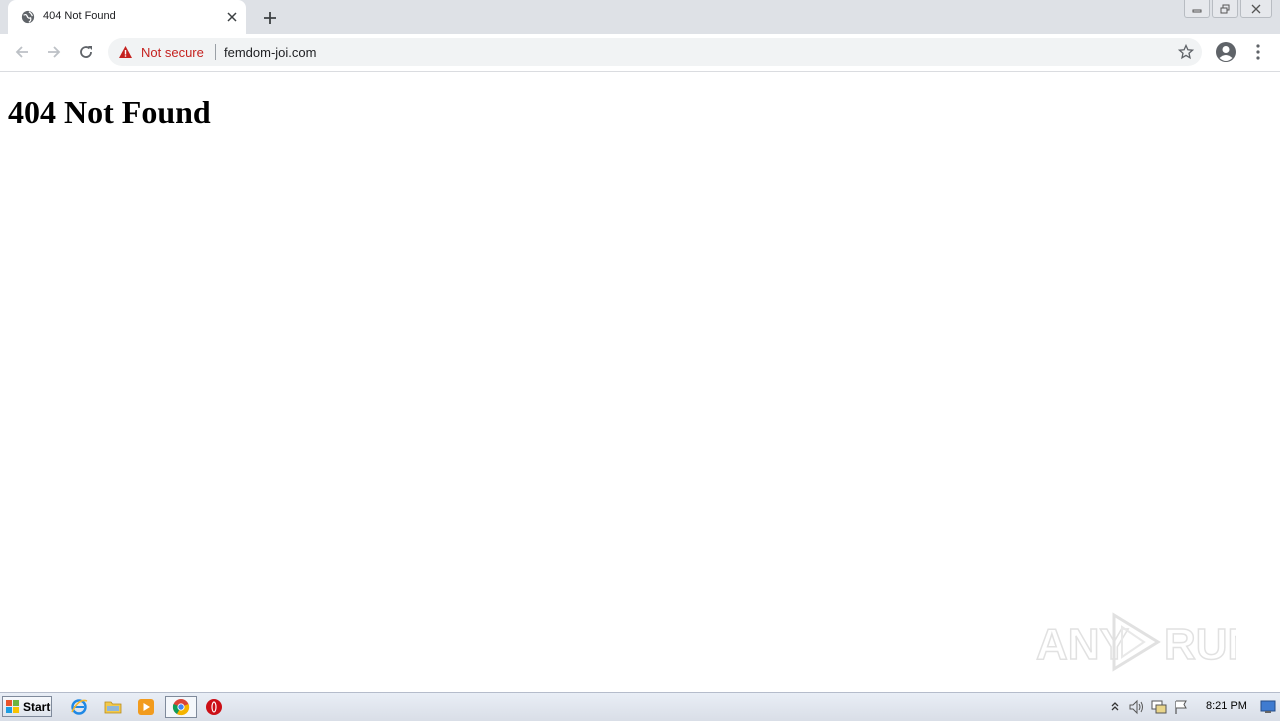 The image size is (1280, 721). I want to click on internet-explorer-icon, so click(79, 707).